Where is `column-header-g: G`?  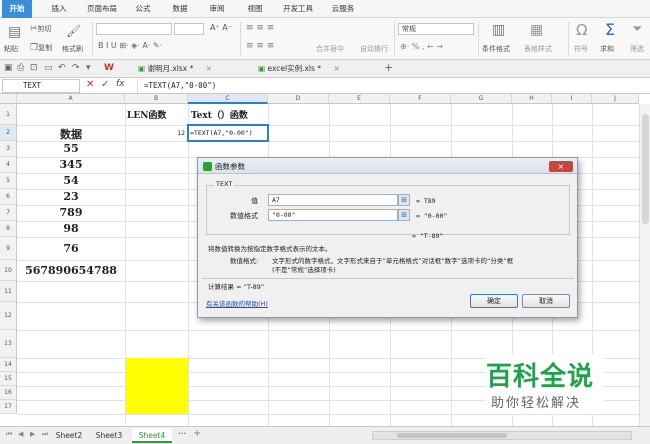
column-header-g: G is located at coordinates (481, 99).